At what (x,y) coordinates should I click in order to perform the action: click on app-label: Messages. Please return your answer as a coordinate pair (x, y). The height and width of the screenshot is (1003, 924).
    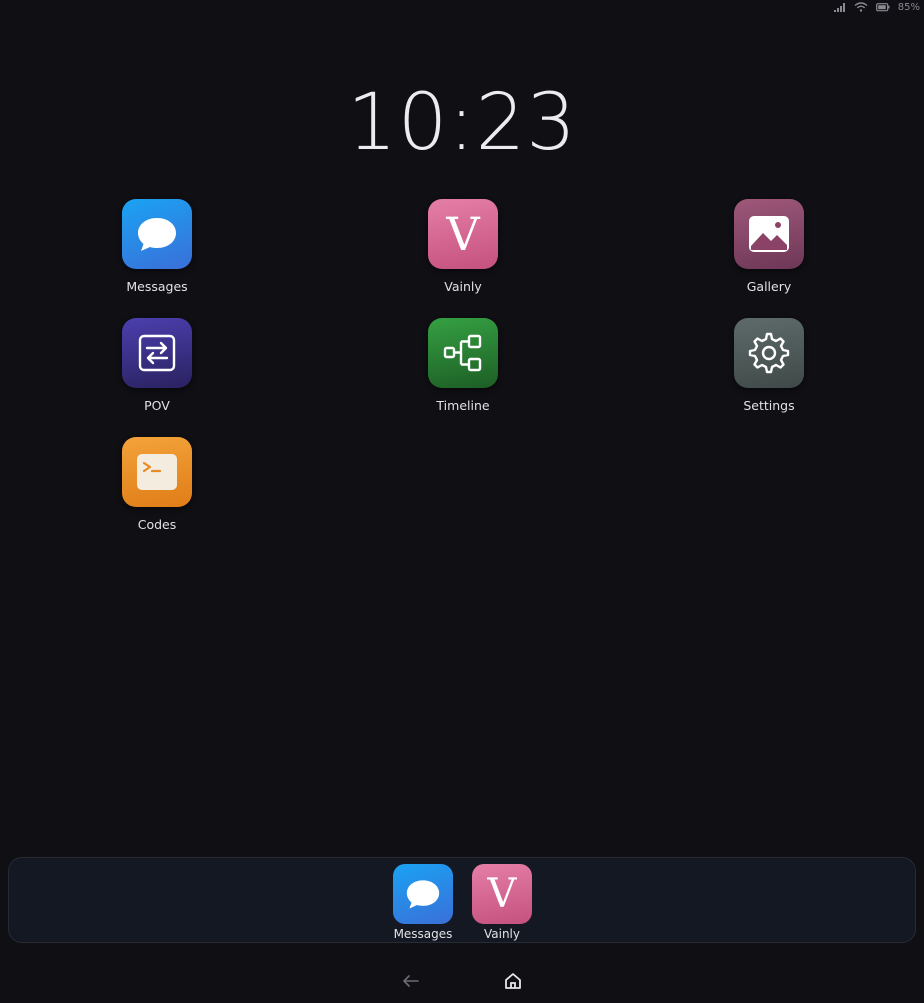
    Looking at the image, I should click on (157, 286).